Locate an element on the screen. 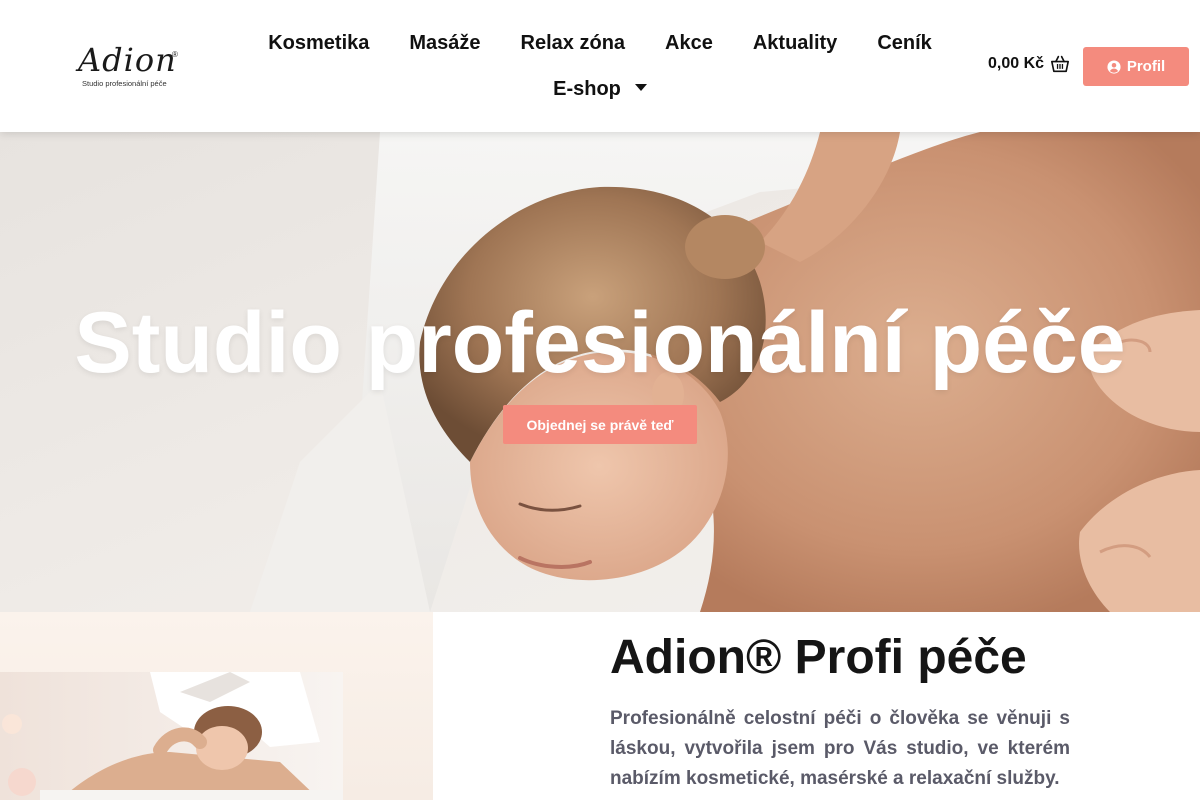 The height and width of the screenshot is (800, 1200). logo-registered-mark: ® is located at coordinates (175, 54).